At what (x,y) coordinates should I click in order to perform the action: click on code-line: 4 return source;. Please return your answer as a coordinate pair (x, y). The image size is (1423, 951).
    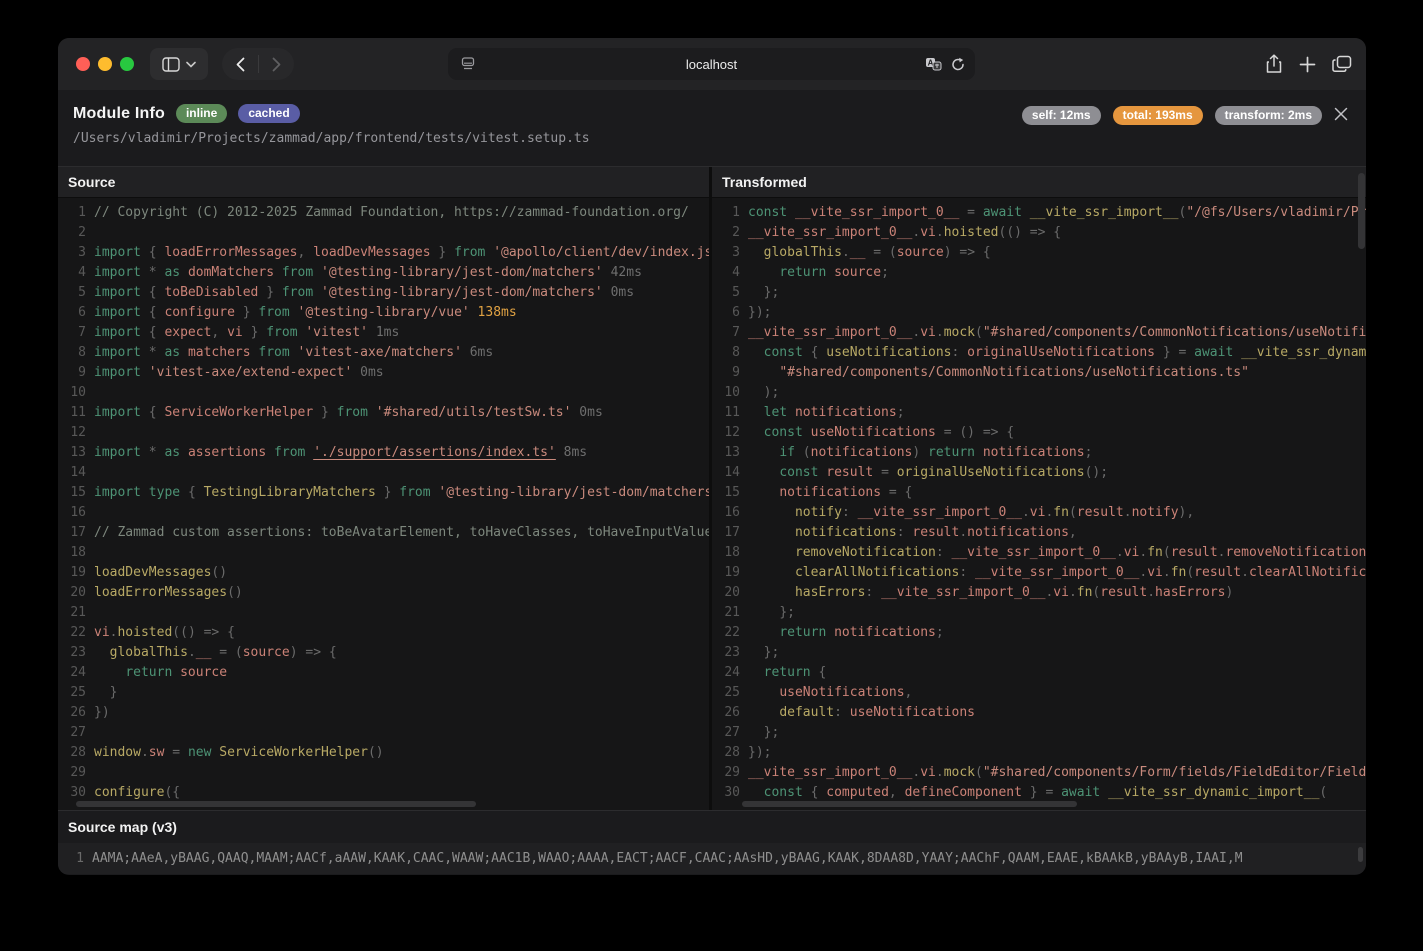
    Looking at the image, I should click on (1039, 273).